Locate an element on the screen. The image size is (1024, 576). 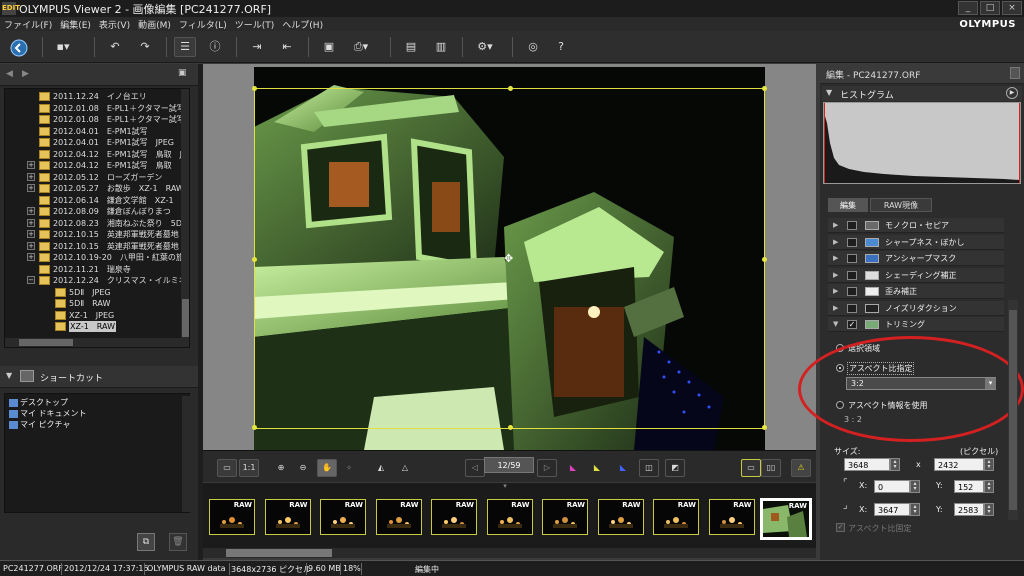
effect-monochrome-sepia: ▶ モノクロ・セピア is located at coordinates (916, 225).